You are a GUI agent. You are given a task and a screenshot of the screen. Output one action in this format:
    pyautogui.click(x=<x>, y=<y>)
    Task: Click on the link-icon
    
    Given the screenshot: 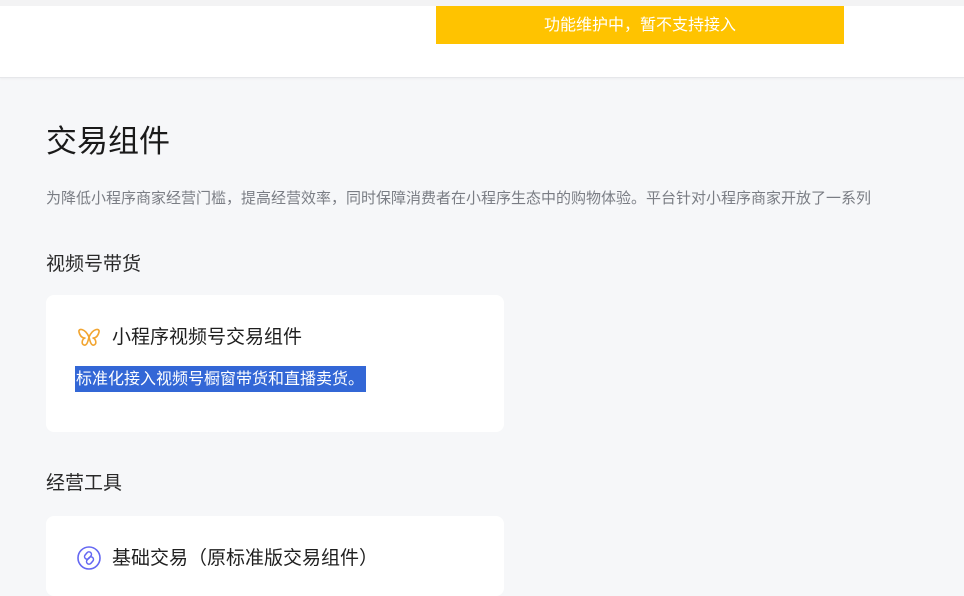 What is the action you would take?
    pyautogui.click(x=89, y=558)
    